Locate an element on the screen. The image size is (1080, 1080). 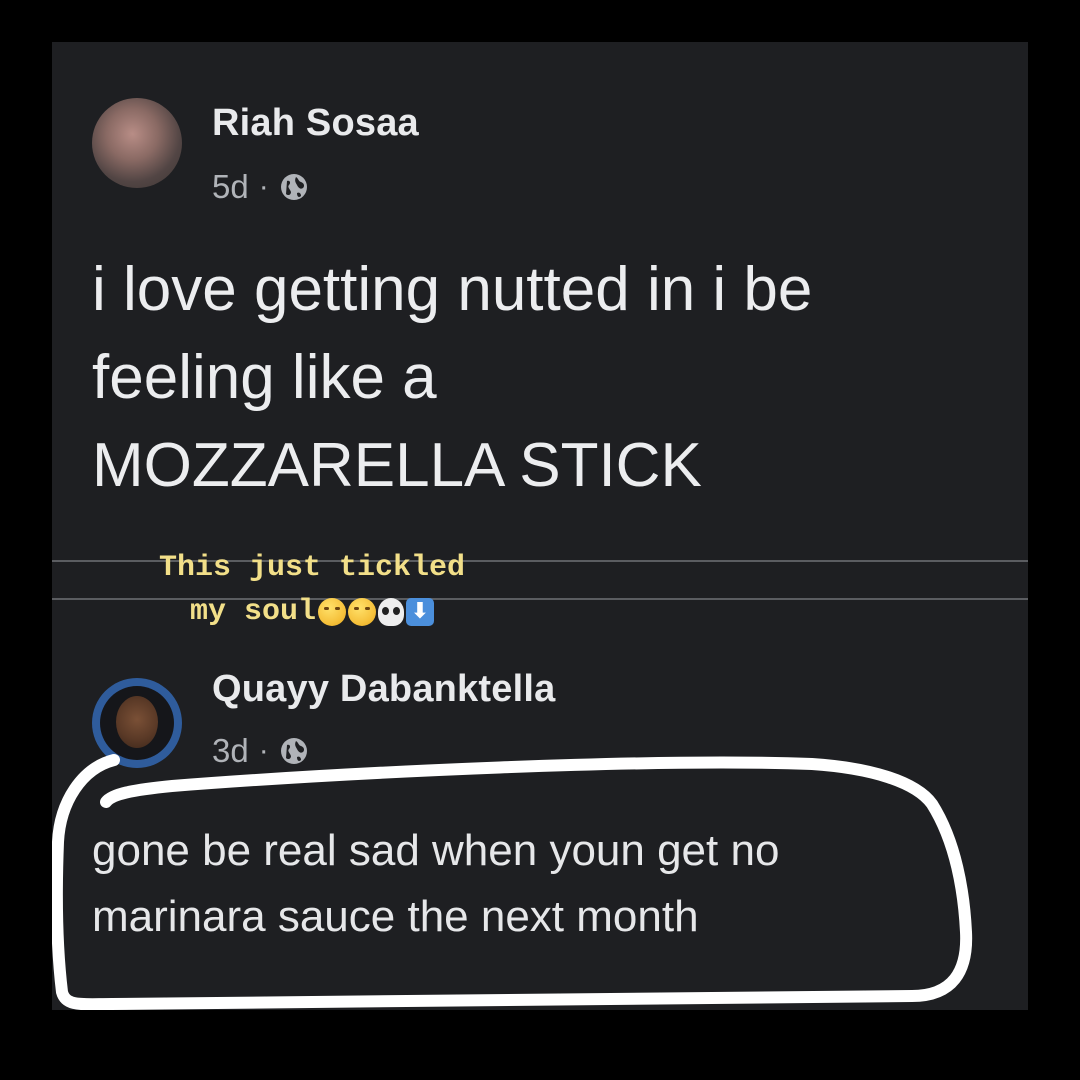
post-meta: 5d · is located at coordinates (260, 187).